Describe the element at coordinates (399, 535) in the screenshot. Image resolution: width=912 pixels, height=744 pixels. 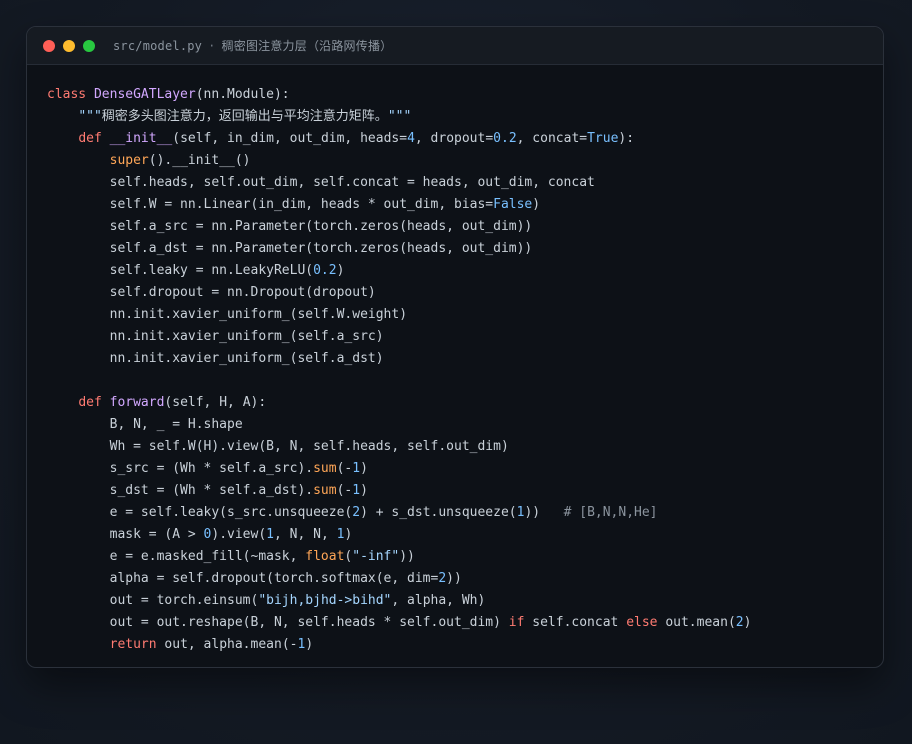
I see `code-line: mask = (A > 0).view(1, N, N, 1)` at that location.